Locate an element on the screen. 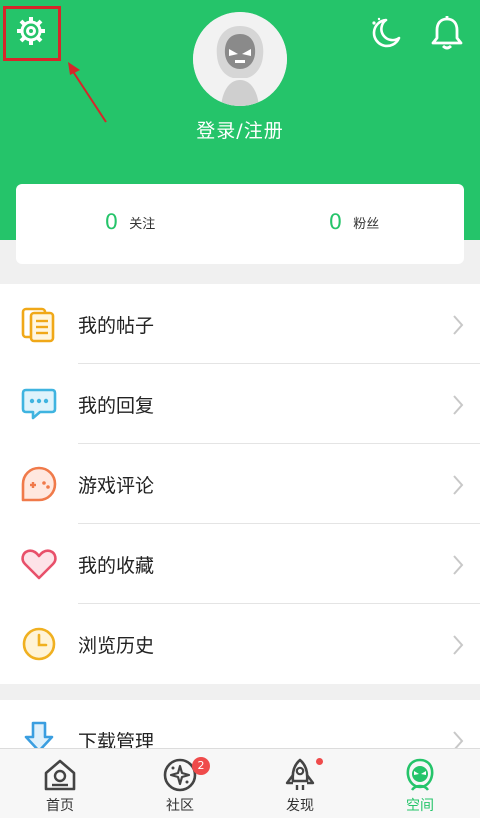 The width and height of the screenshot is (480, 818). menu-item-label: 下载管理 is located at coordinates (116, 740).